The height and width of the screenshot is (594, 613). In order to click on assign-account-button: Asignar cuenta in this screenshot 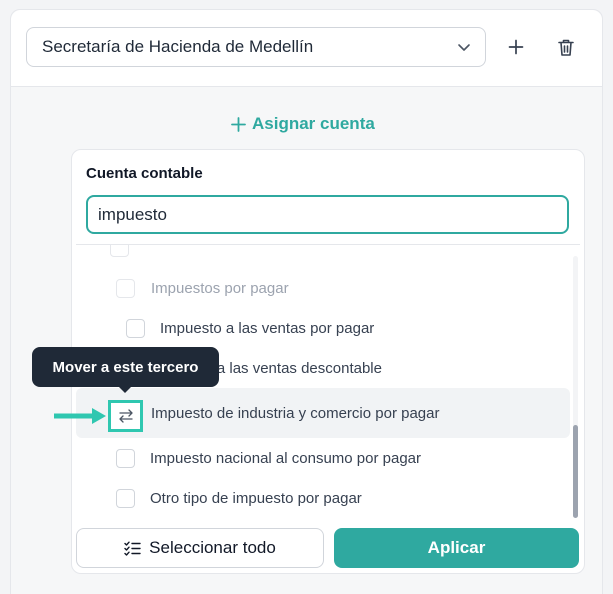, I will do `click(303, 124)`.